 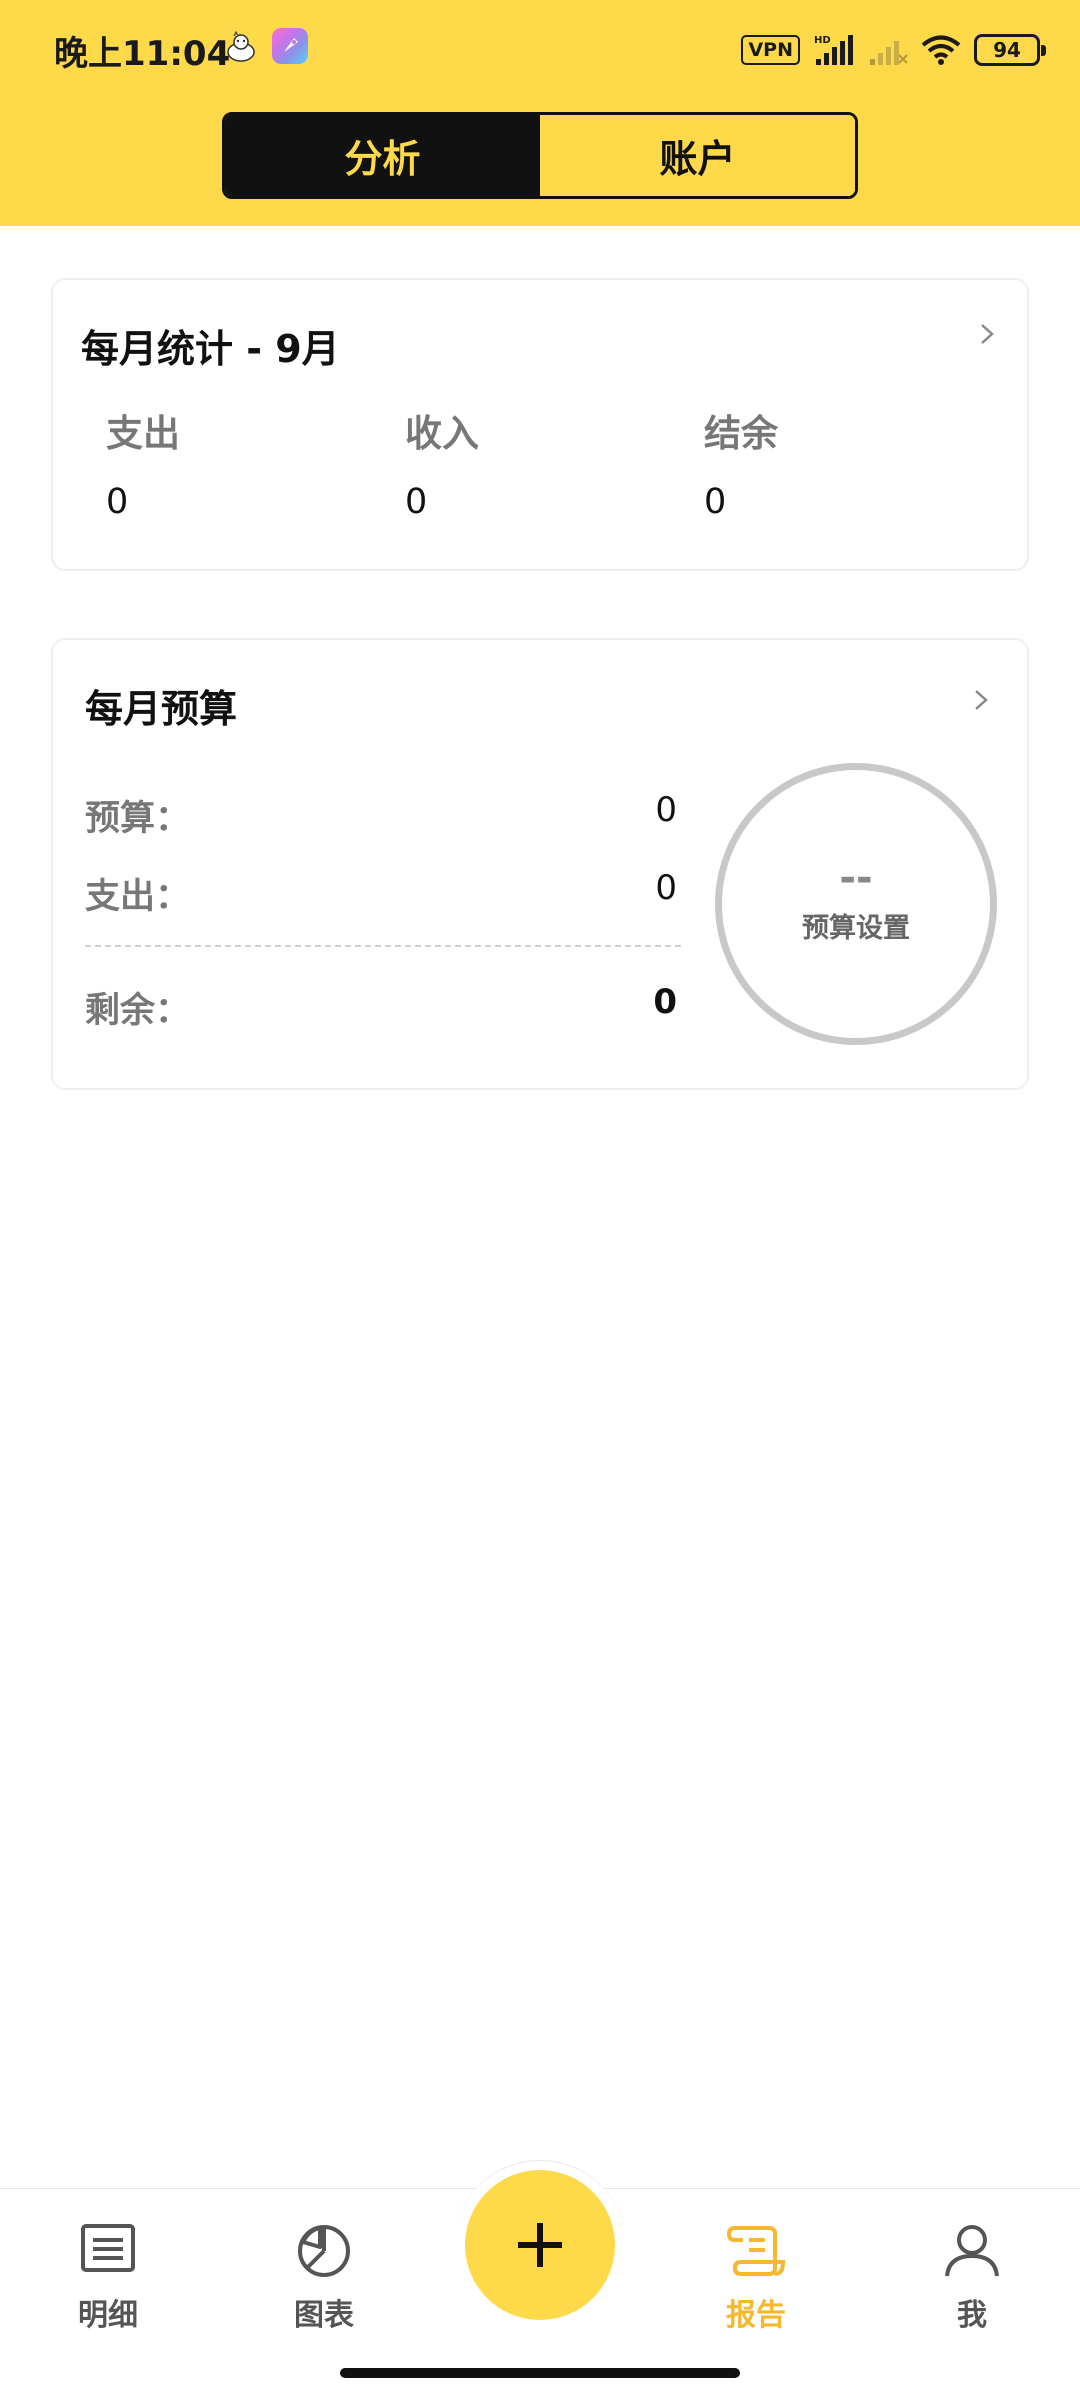 I want to click on spent-label: 支出：, so click(x=138, y=897).